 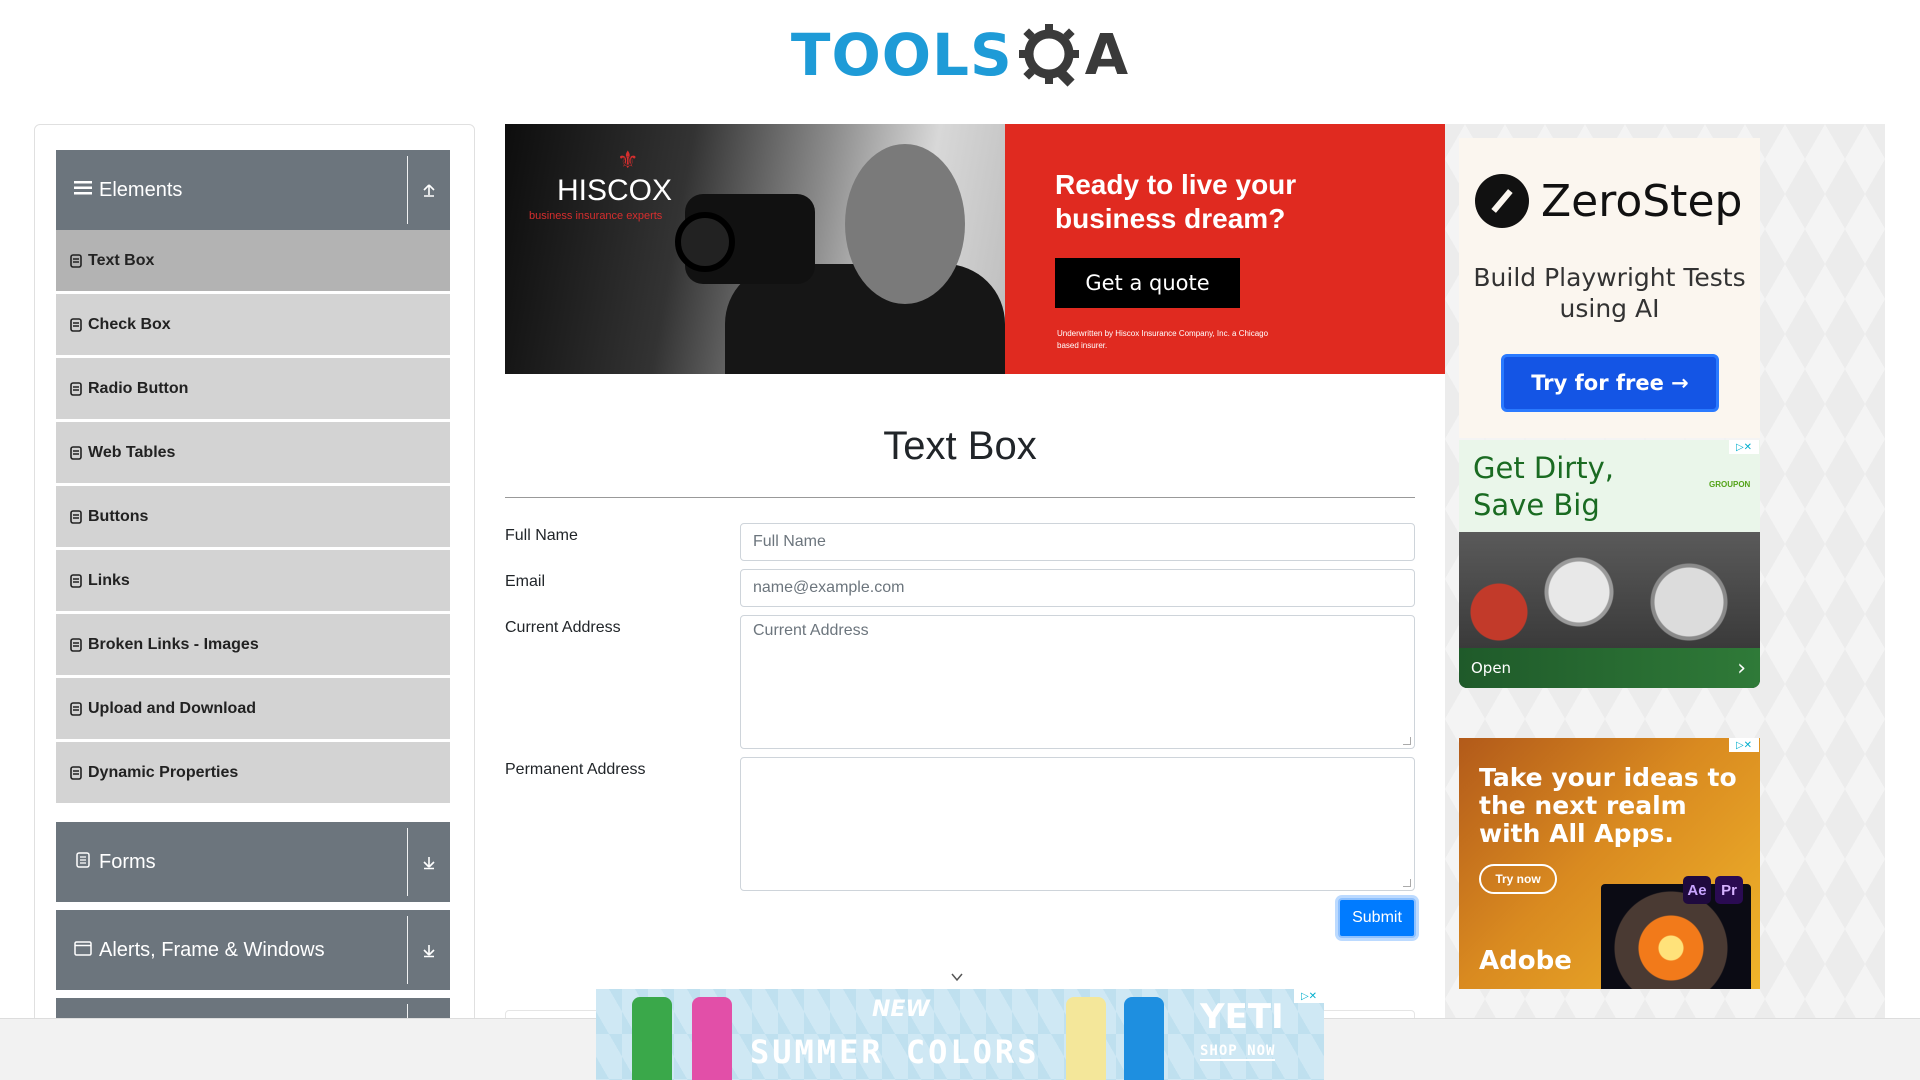 What do you see at coordinates (83, 862) in the screenshot?
I see `document-icon` at bounding box center [83, 862].